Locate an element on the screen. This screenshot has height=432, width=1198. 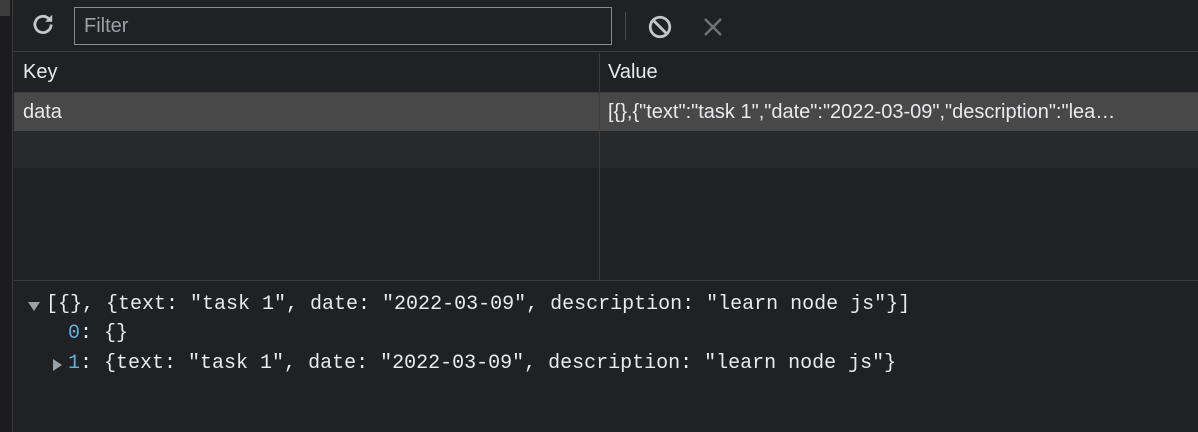
toolbar is located at coordinates (606, 26).